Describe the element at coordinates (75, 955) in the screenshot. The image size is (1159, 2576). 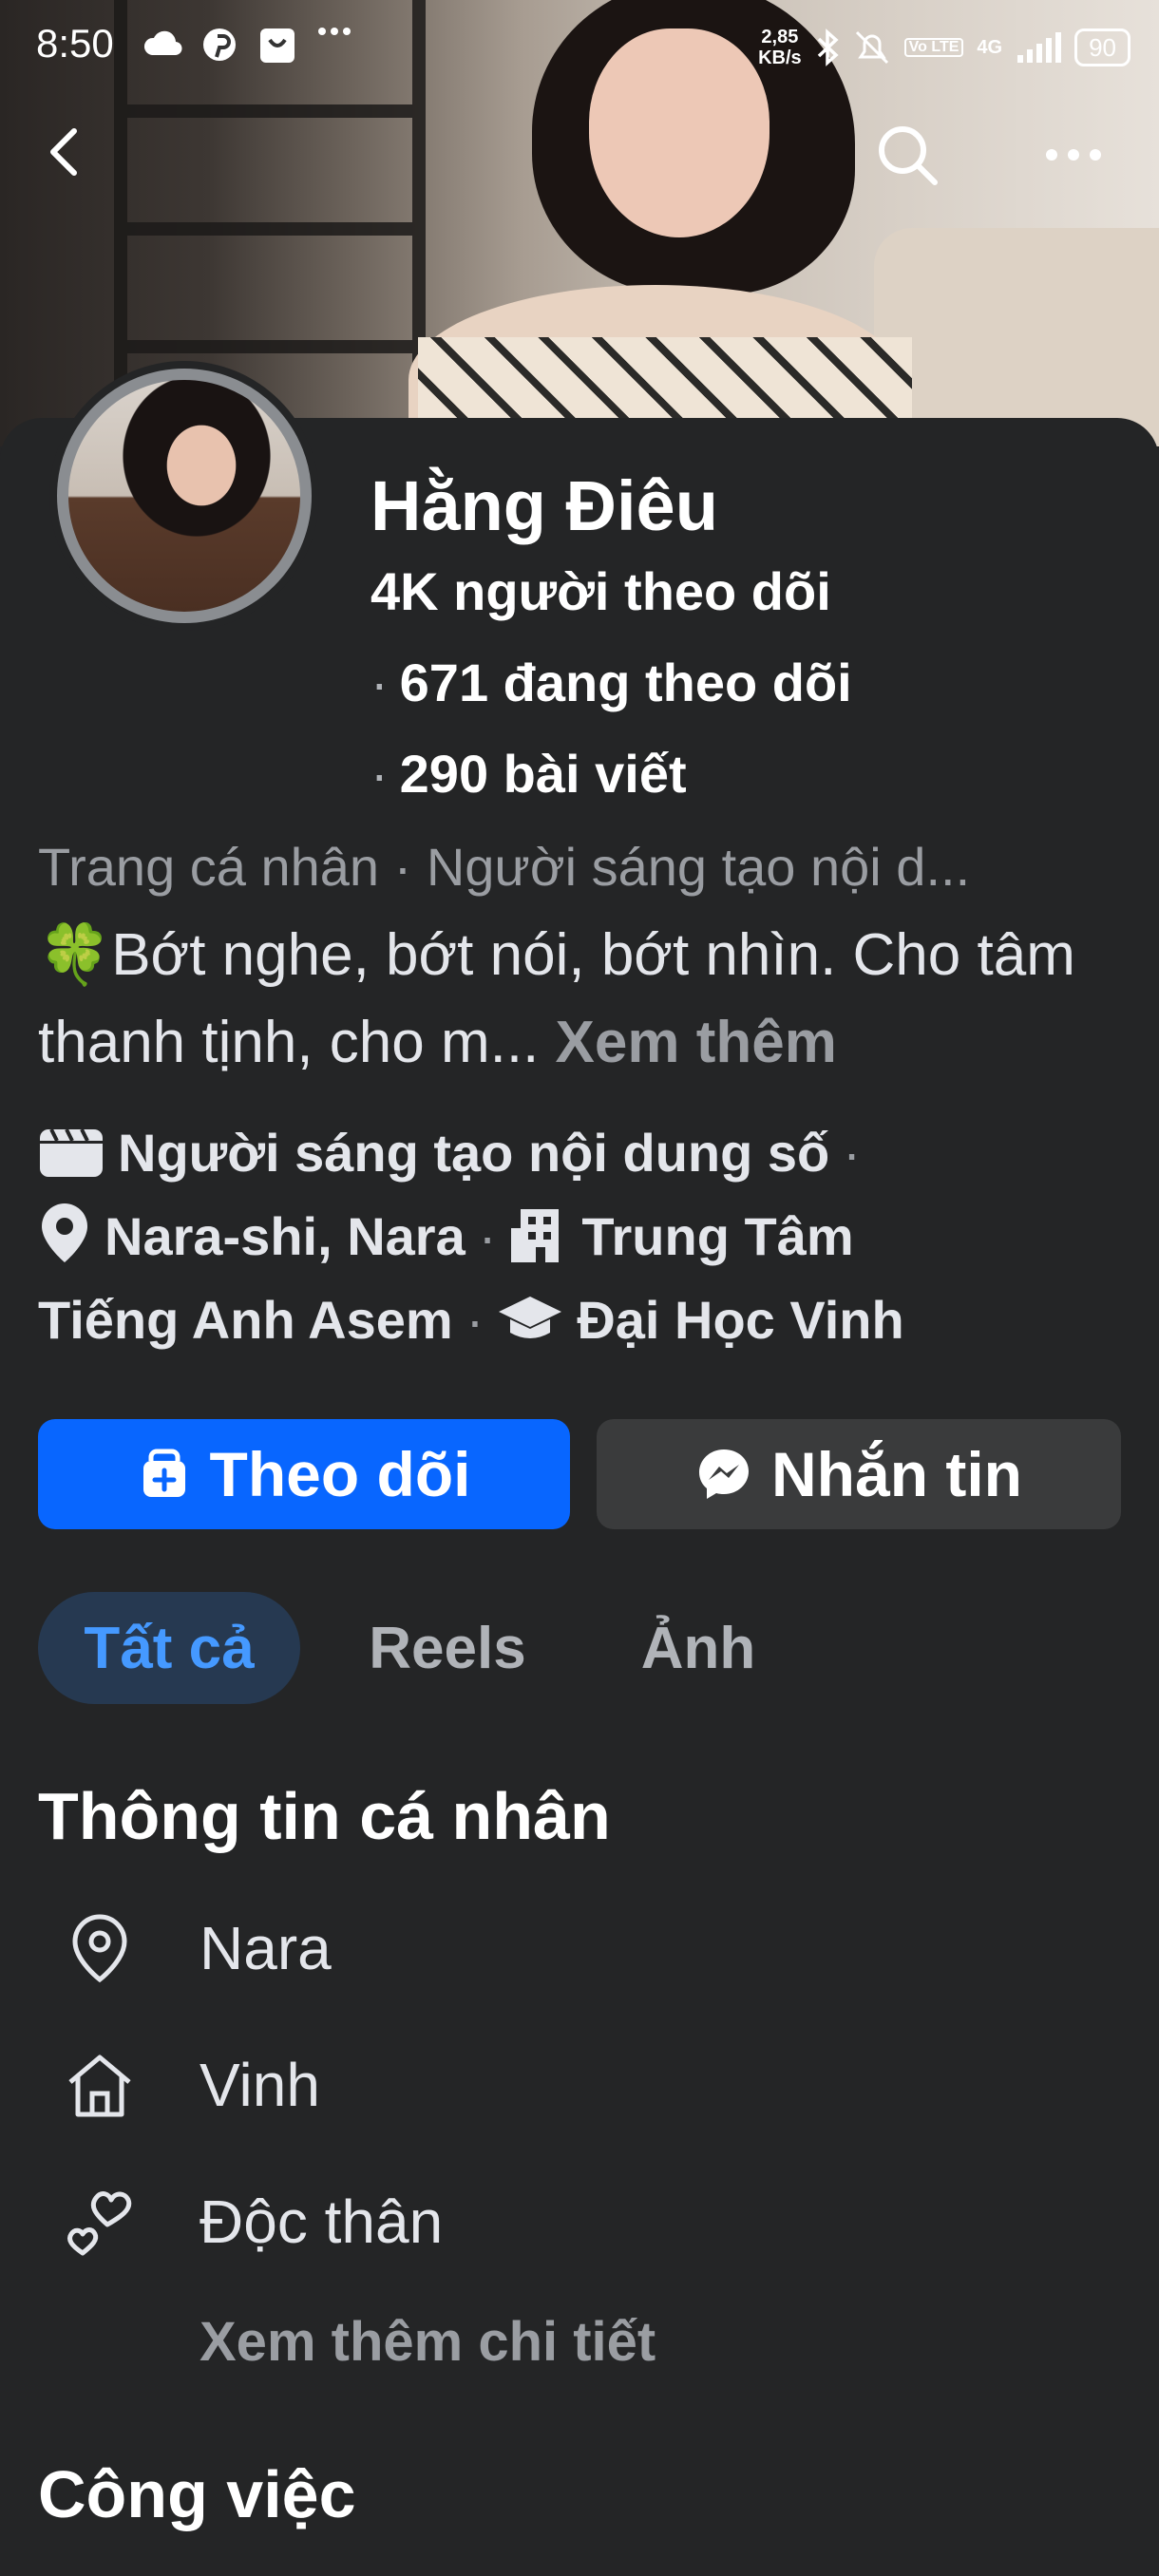
I see `clover-emoji: 🍀` at that location.